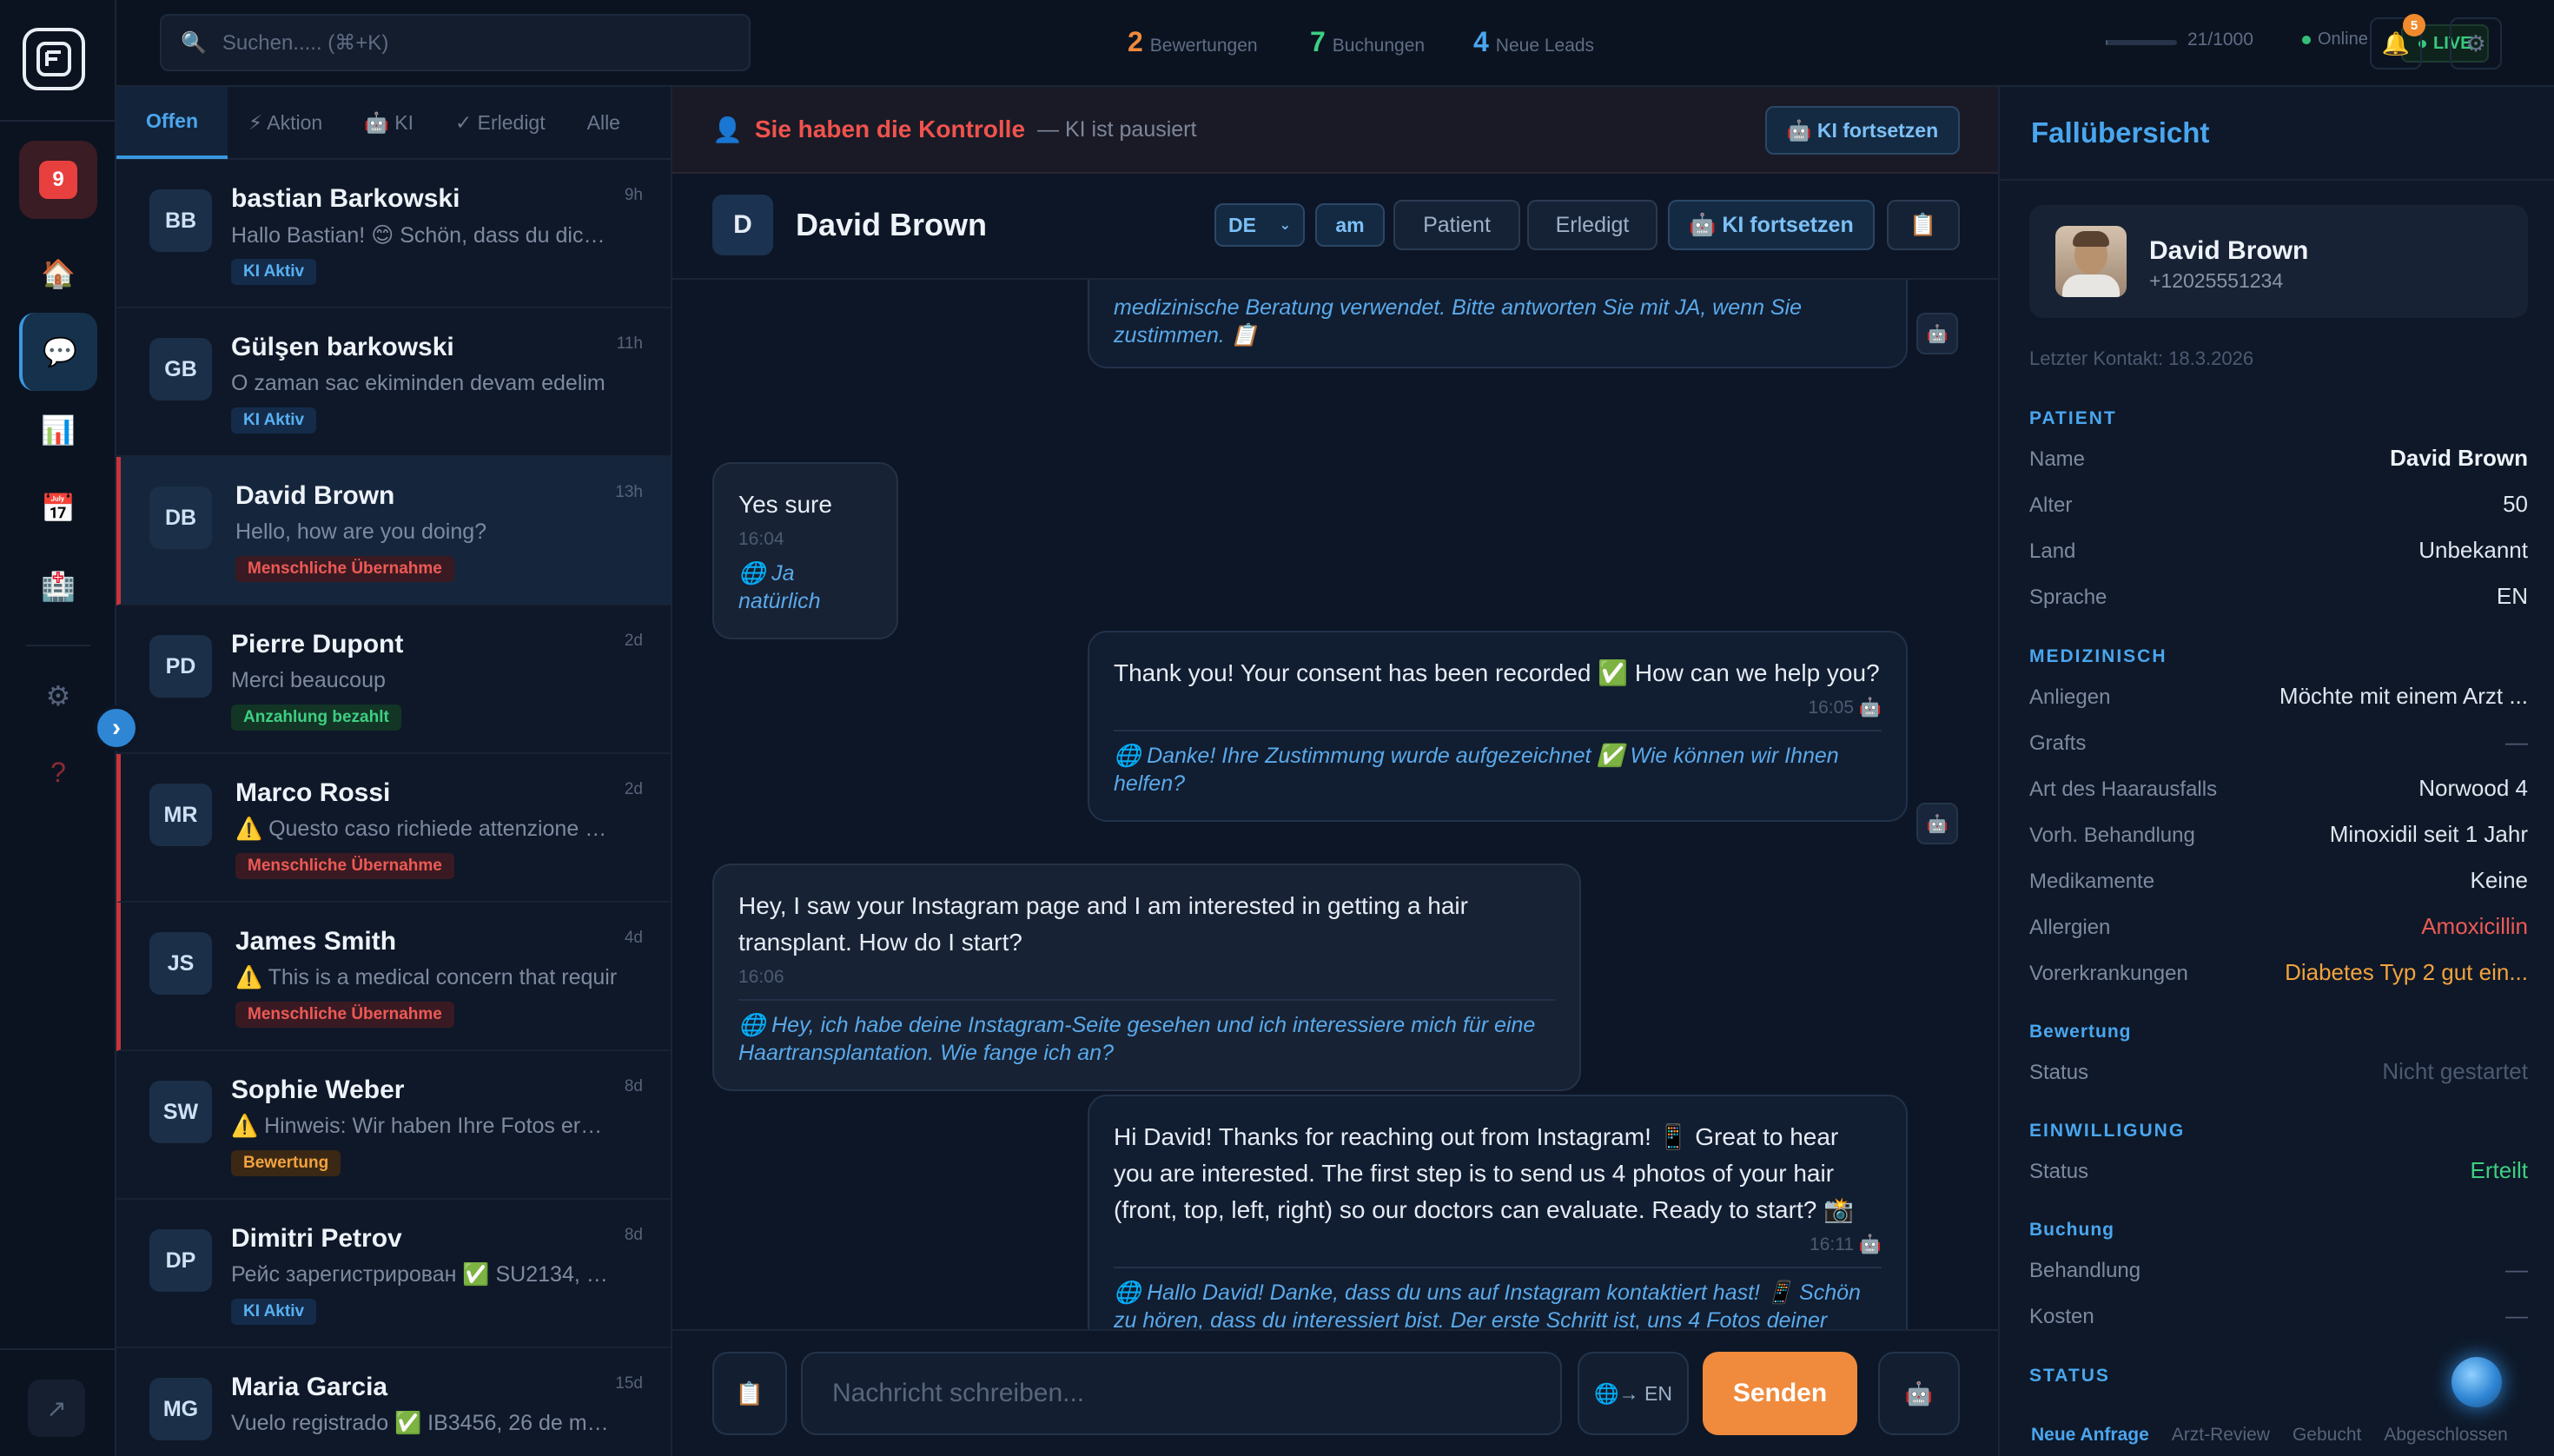 Image resolution: width=2554 pixels, height=1456 pixels. Describe the element at coordinates (1204, 46) in the screenshot. I see `stat-reviews-label: Bewertungen` at that location.